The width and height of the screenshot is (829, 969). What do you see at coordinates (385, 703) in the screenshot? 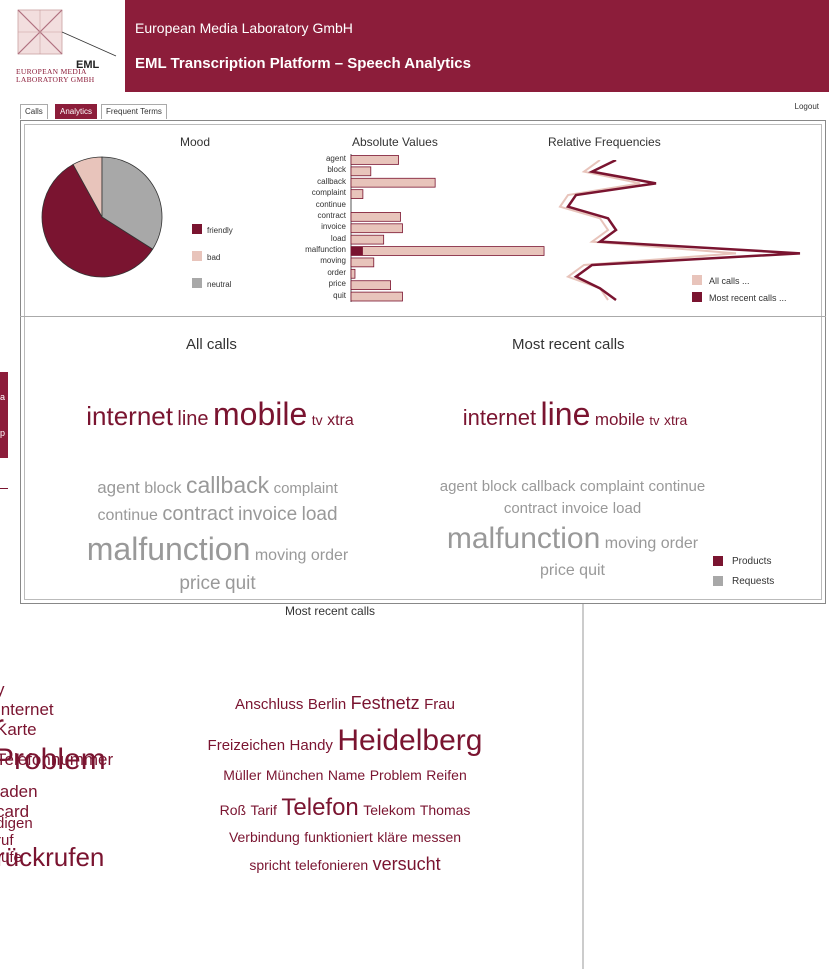
I see `bg-word: Festnetz` at bounding box center [385, 703].